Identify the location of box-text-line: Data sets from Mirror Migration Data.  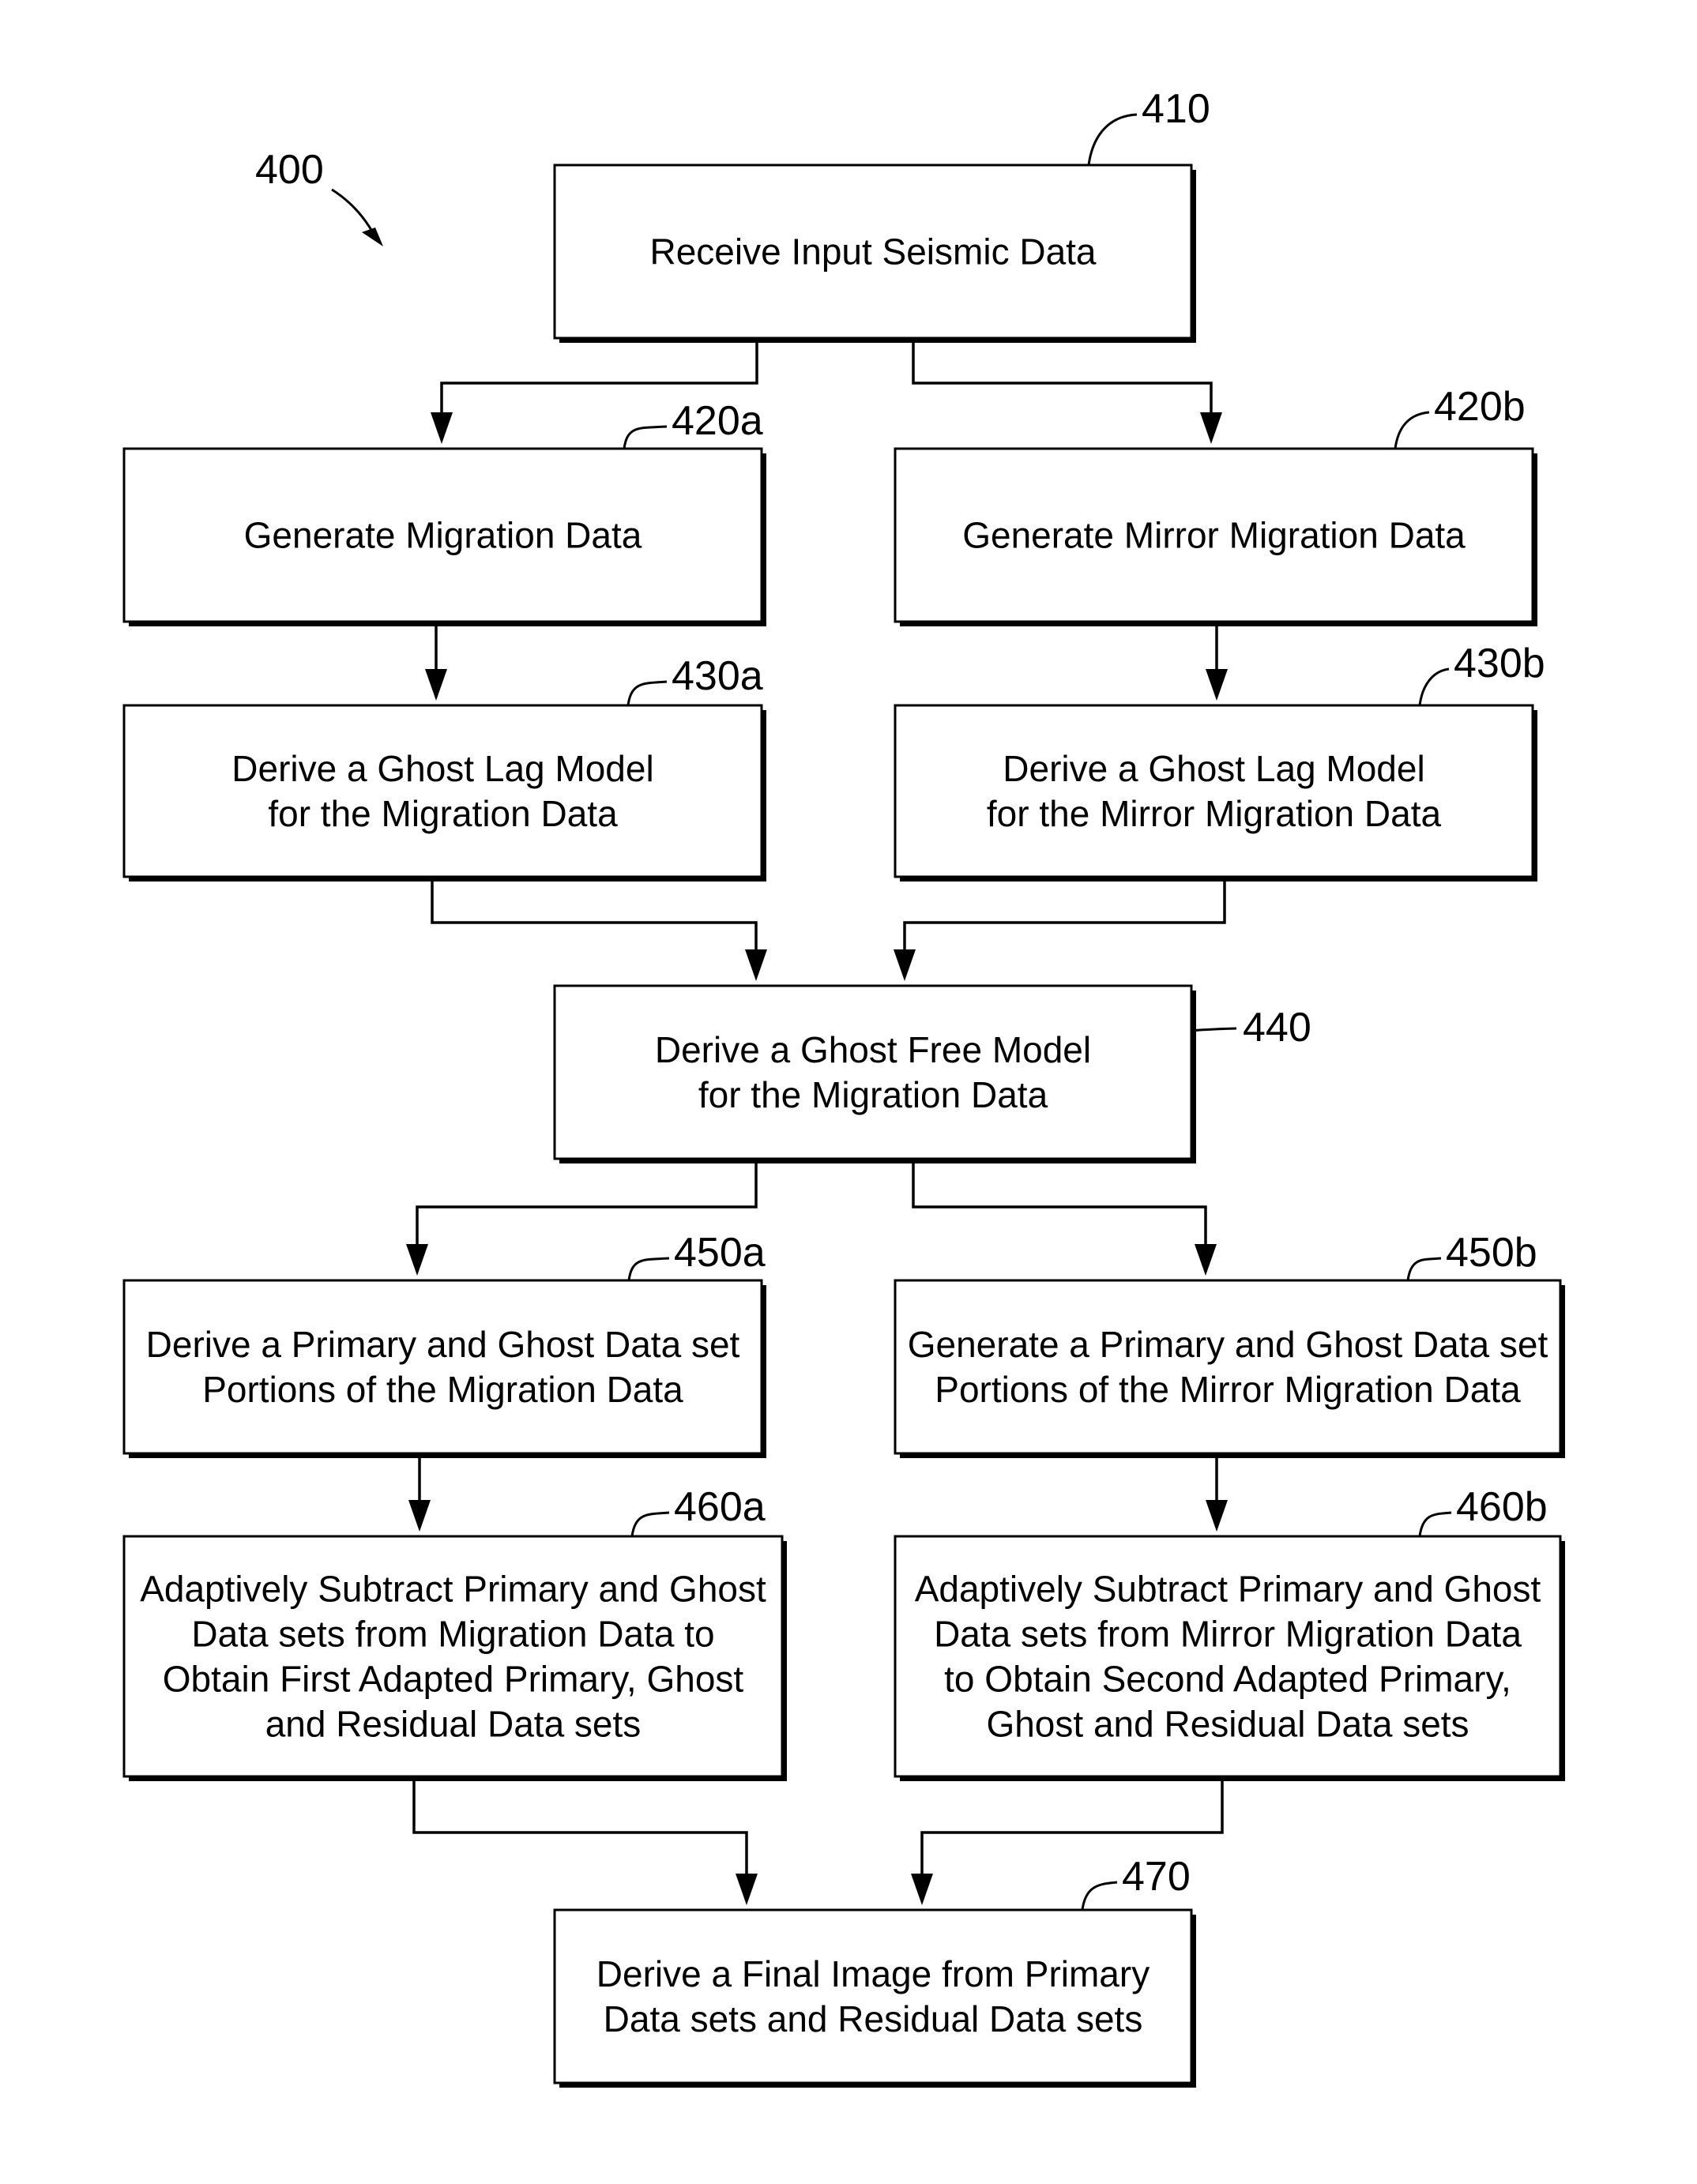
(1228, 1634).